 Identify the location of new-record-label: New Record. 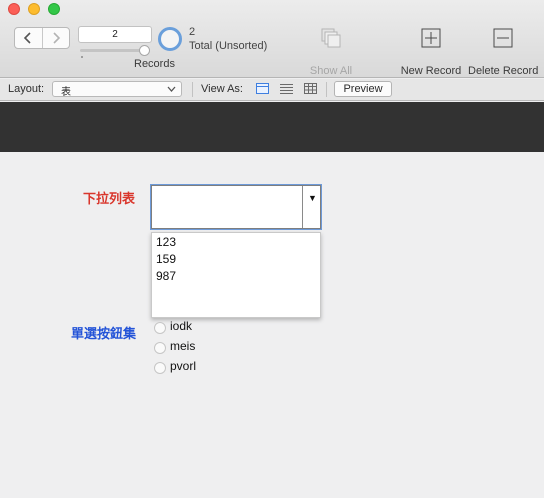
(431, 71).